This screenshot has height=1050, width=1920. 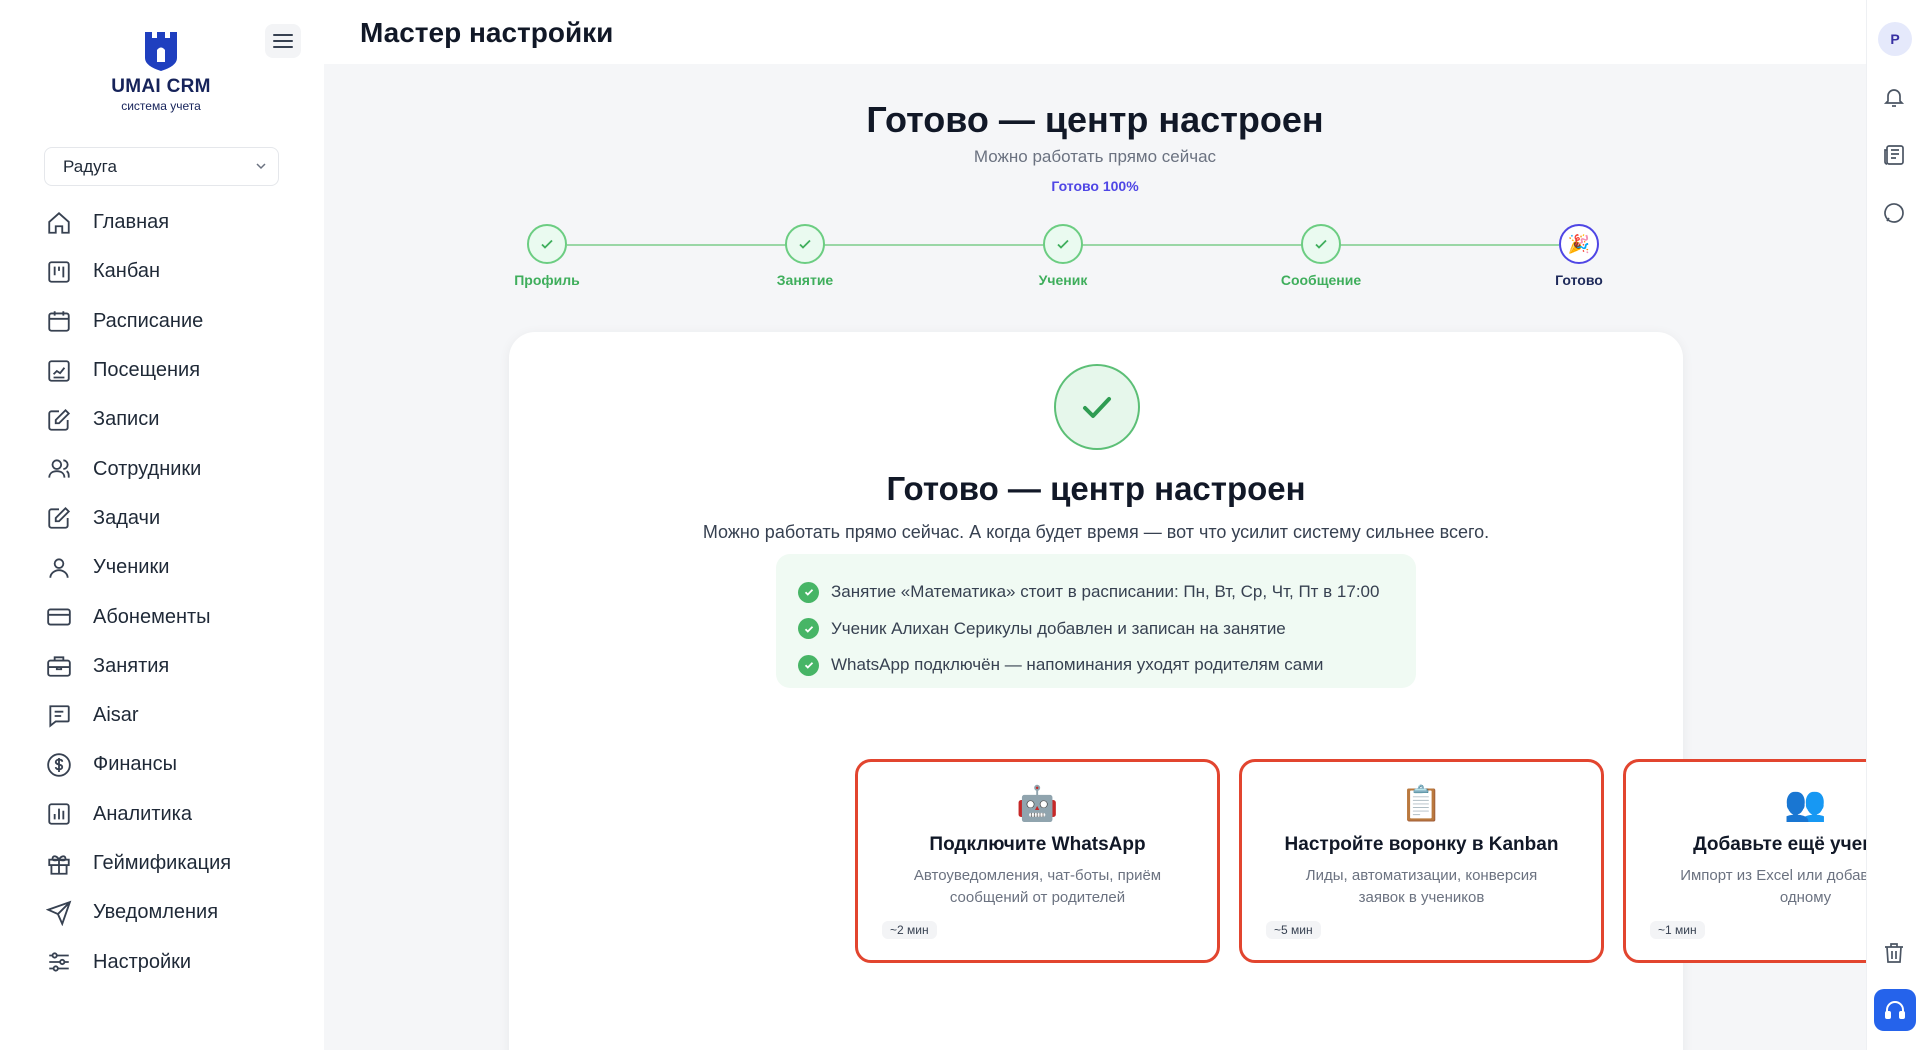 I want to click on support-button, so click(x=1895, y=1010).